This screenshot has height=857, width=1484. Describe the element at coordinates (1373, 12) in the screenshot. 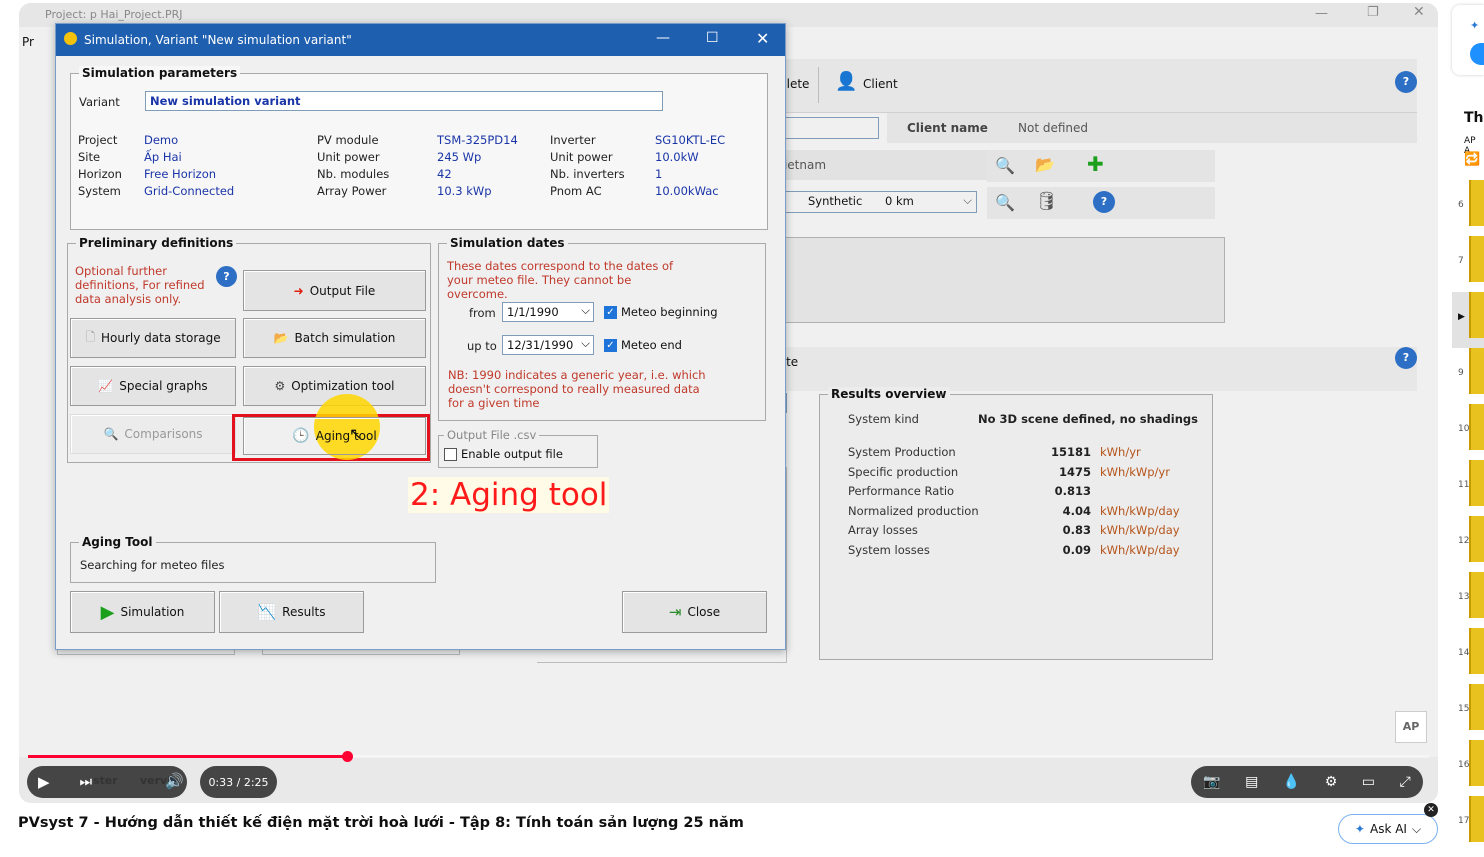

I see `bg-restore-icon: ❐` at that location.